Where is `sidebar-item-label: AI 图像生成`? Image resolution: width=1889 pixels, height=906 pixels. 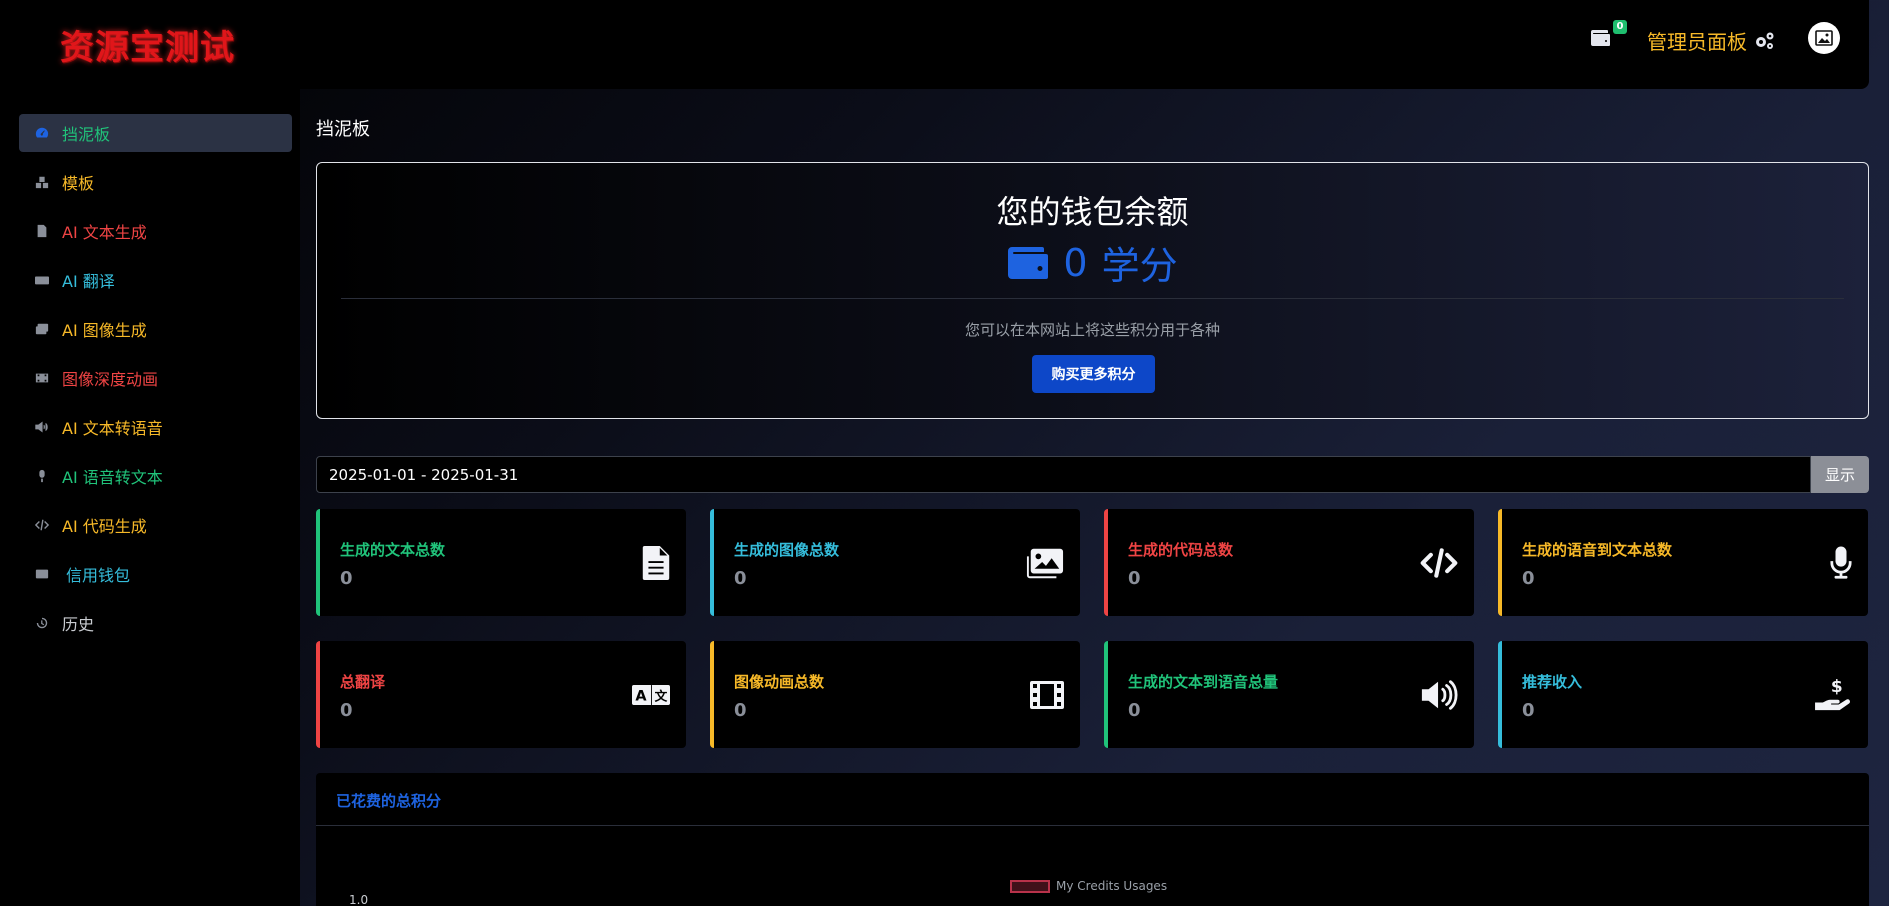 sidebar-item-label: AI 图像生成 is located at coordinates (104, 330).